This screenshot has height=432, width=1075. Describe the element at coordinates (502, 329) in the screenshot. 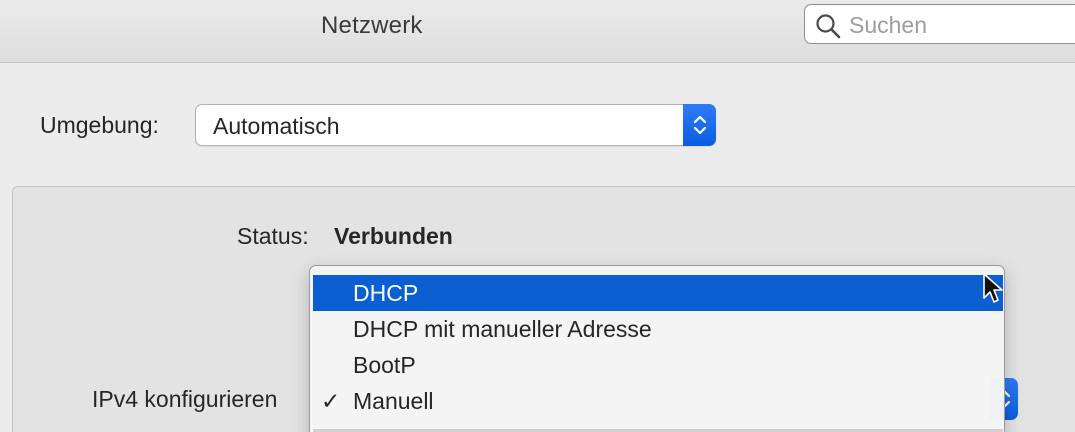

I see `menu-item-label: DHCP mit manueller Adresse` at that location.